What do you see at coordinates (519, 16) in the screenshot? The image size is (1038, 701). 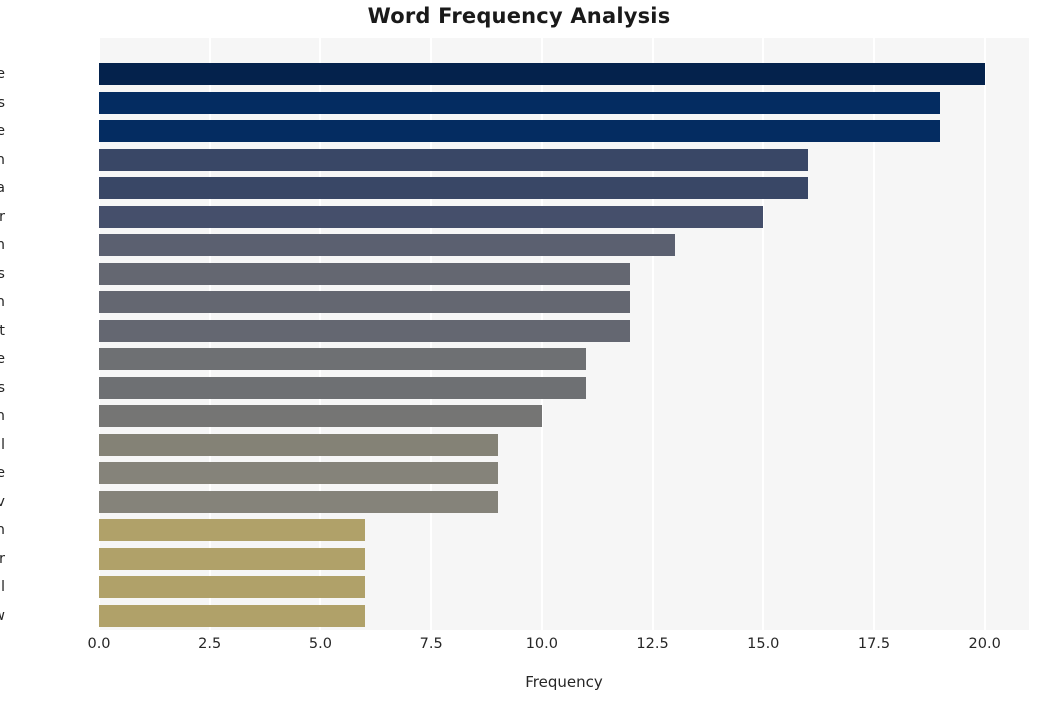 I see `chart-title: Word Frequency Analysis` at bounding box center [519, 16].